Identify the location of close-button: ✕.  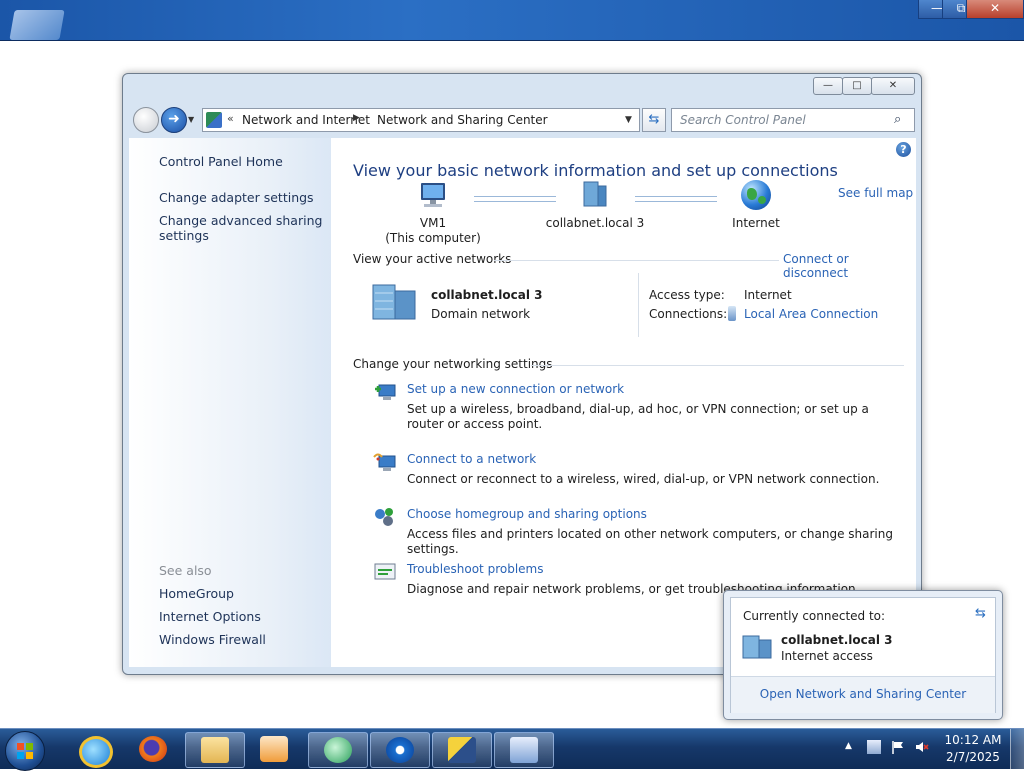
(893, 86).